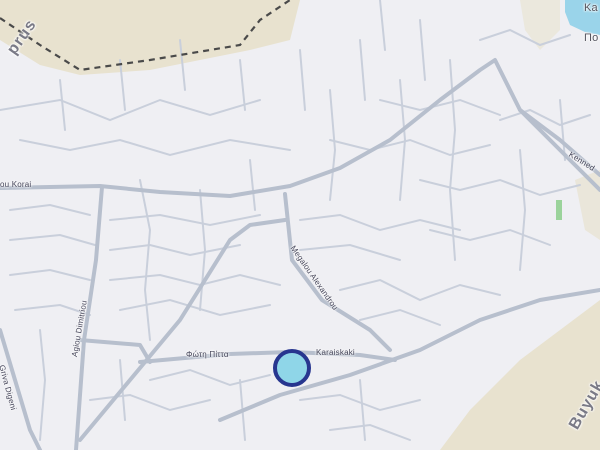  I want to click on street-label-fotis-pittas: Φώτη Πίττα, so click(207, 354).